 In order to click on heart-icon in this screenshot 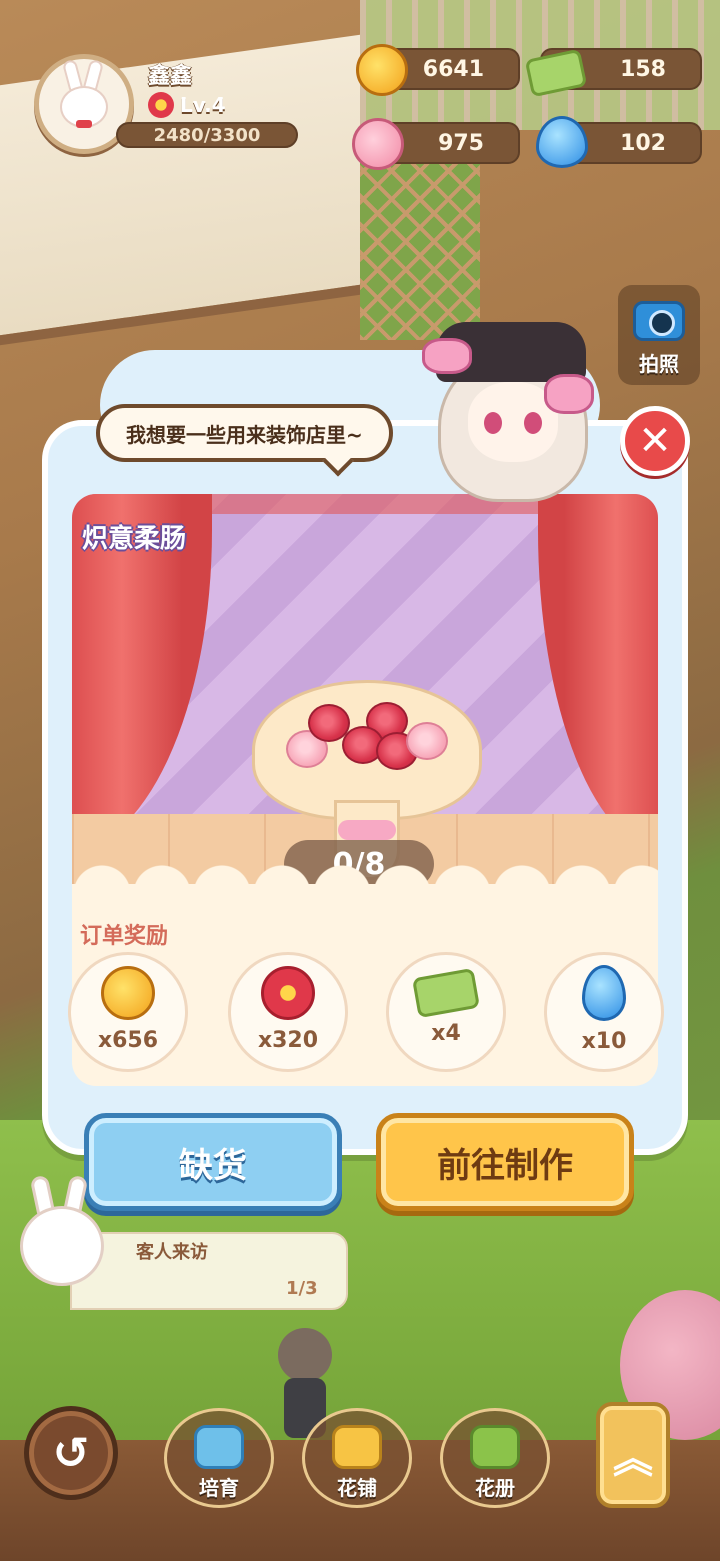, I will do `click(378, 144)`.